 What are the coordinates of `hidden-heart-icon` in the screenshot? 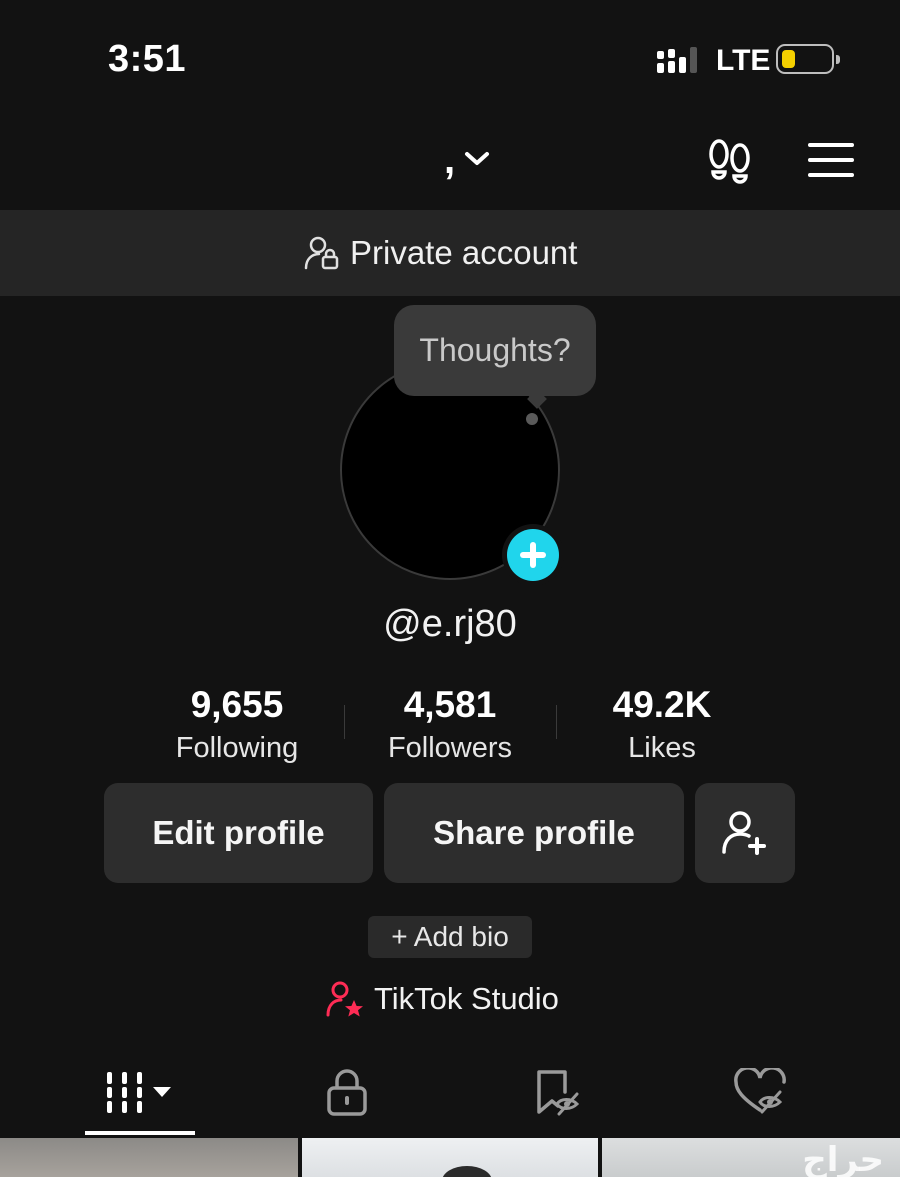 It's located at (760, 1091).